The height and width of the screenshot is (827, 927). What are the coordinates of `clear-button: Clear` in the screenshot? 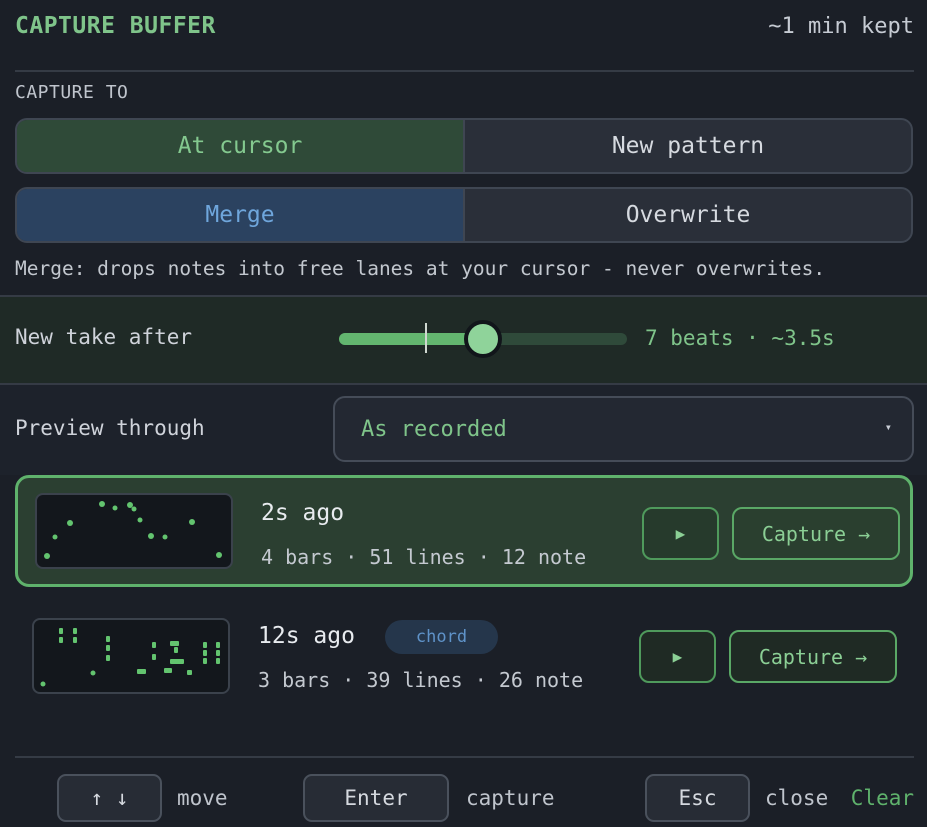 It's located at (882, 798).